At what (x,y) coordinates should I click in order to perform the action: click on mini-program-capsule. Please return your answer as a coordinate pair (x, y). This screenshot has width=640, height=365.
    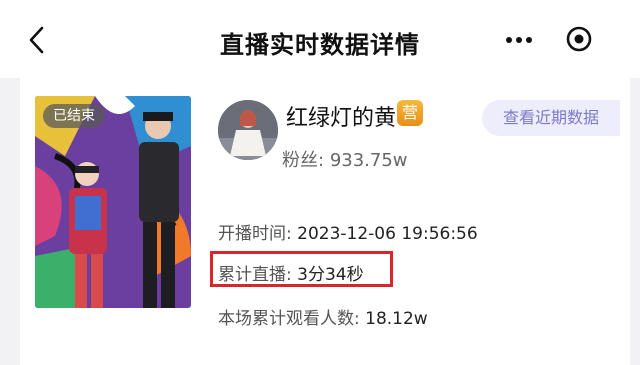
    Looking at the image, I should click on (554, 39).